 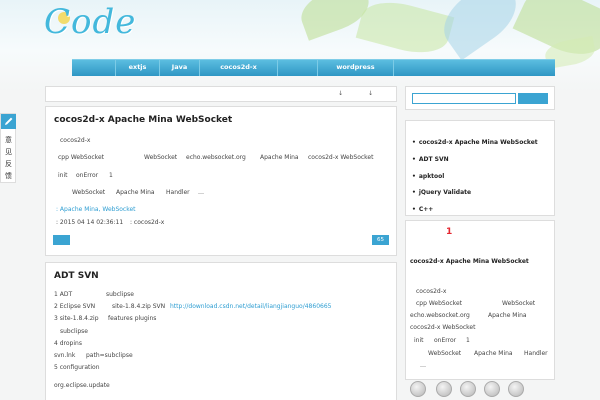 What do you see at coordinates (239, 68) in the screenshot?
I see `nav-item-cocos2d-x: cocos2d-x` at bounding box center [239, 68].